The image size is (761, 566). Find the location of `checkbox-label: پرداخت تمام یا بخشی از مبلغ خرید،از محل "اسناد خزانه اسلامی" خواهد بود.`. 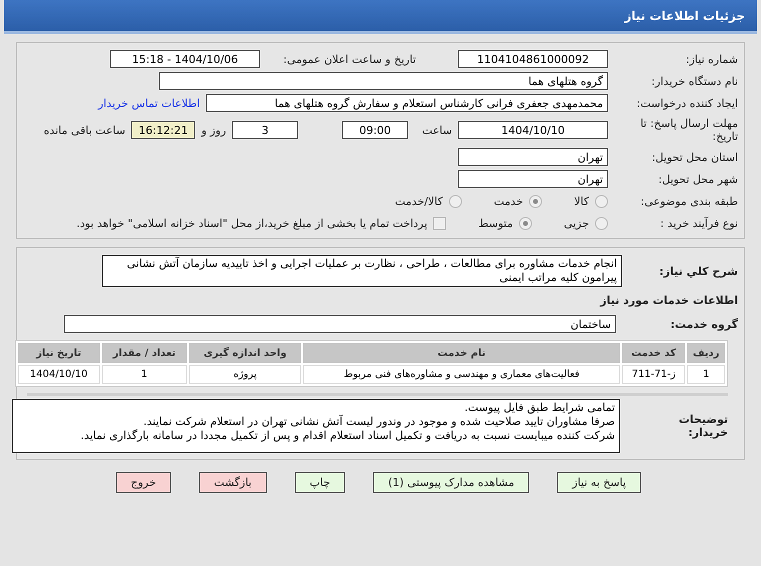

checkbox-label: پرداخت تمام یا بخشی از مبلغ خرید،از محل "اسناد خزانه اسلامی" خواهد بود. is located at coordinates (252, 223).